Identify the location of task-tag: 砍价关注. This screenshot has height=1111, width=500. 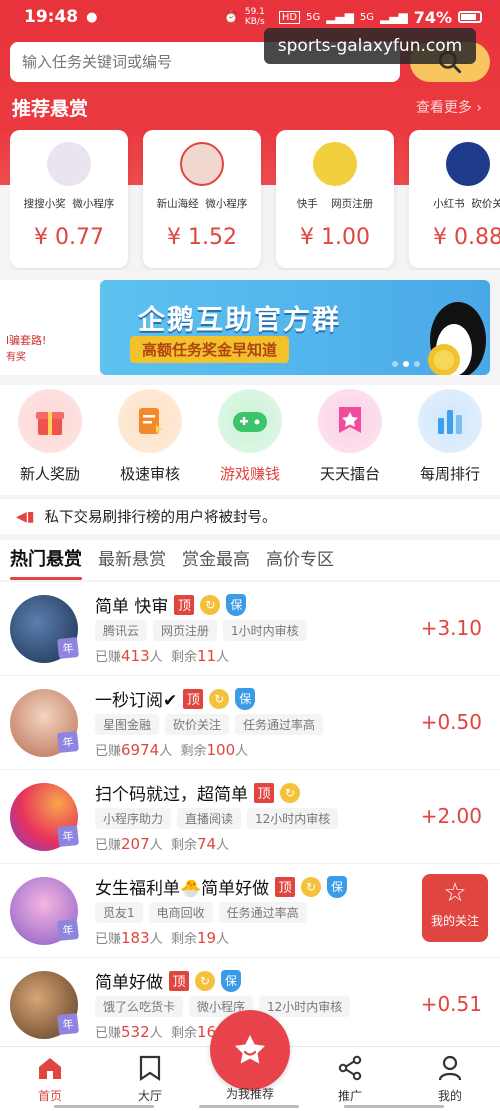
(197, 724).